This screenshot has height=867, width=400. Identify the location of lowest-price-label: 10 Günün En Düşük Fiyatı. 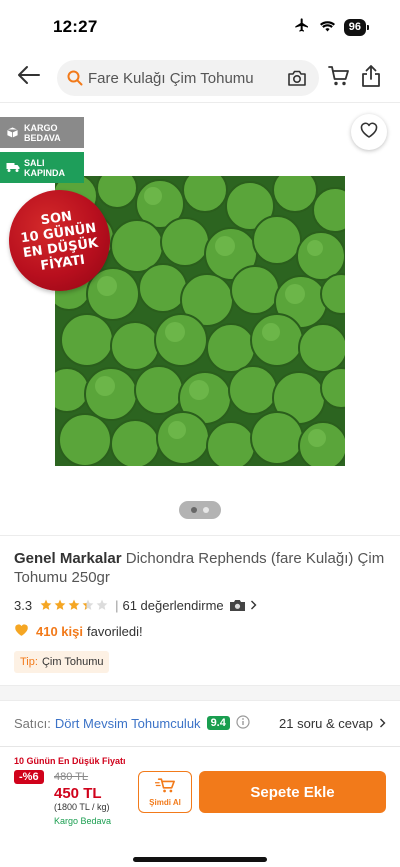
(70, 761).